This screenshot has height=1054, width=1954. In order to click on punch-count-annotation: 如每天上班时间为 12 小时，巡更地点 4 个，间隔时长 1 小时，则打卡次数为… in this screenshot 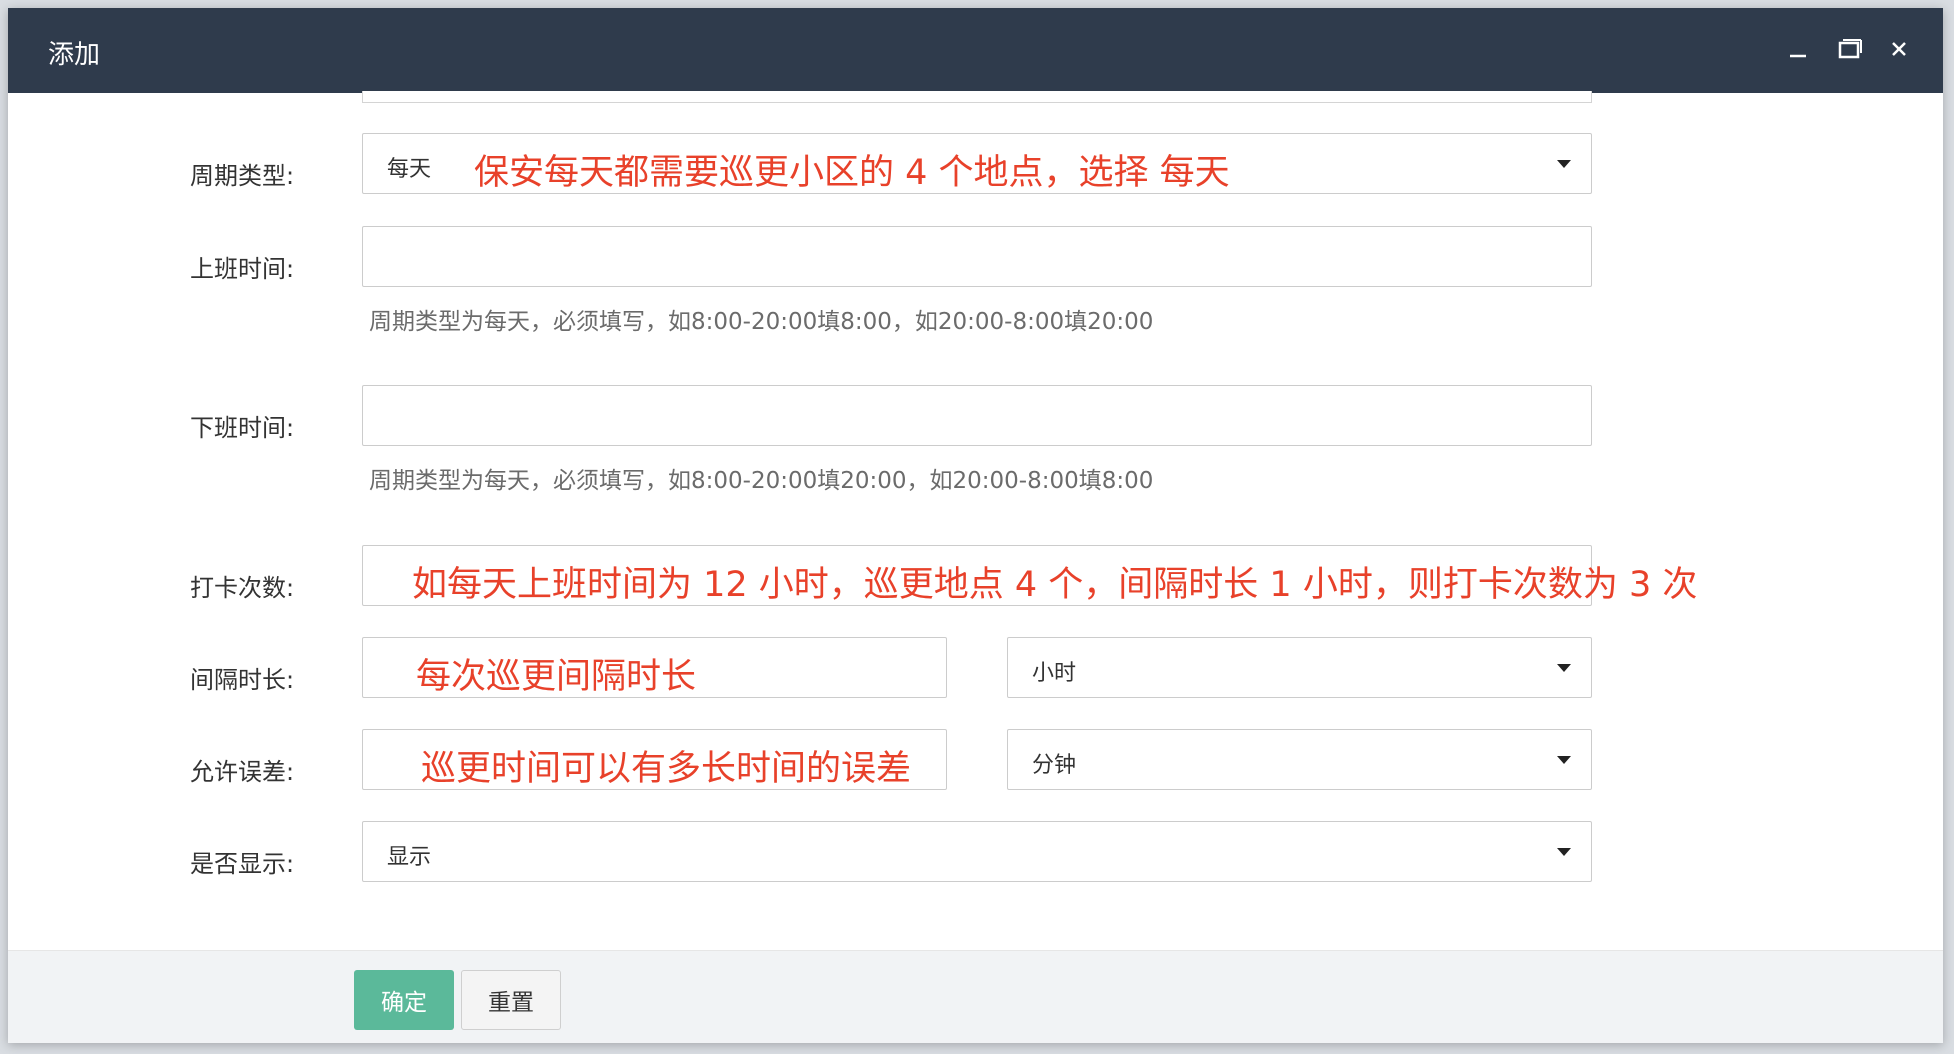, I will do `click(1055, 585)`.